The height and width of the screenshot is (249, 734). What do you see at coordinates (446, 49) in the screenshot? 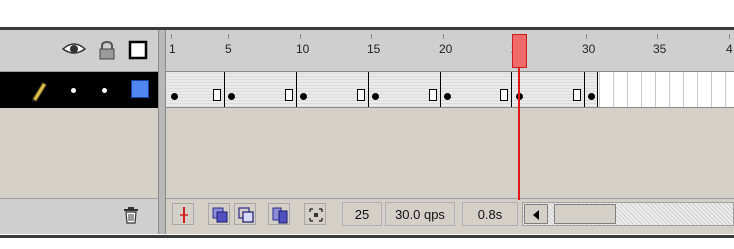
I see `ruler-label: 20` at bounding box center [446, 49].